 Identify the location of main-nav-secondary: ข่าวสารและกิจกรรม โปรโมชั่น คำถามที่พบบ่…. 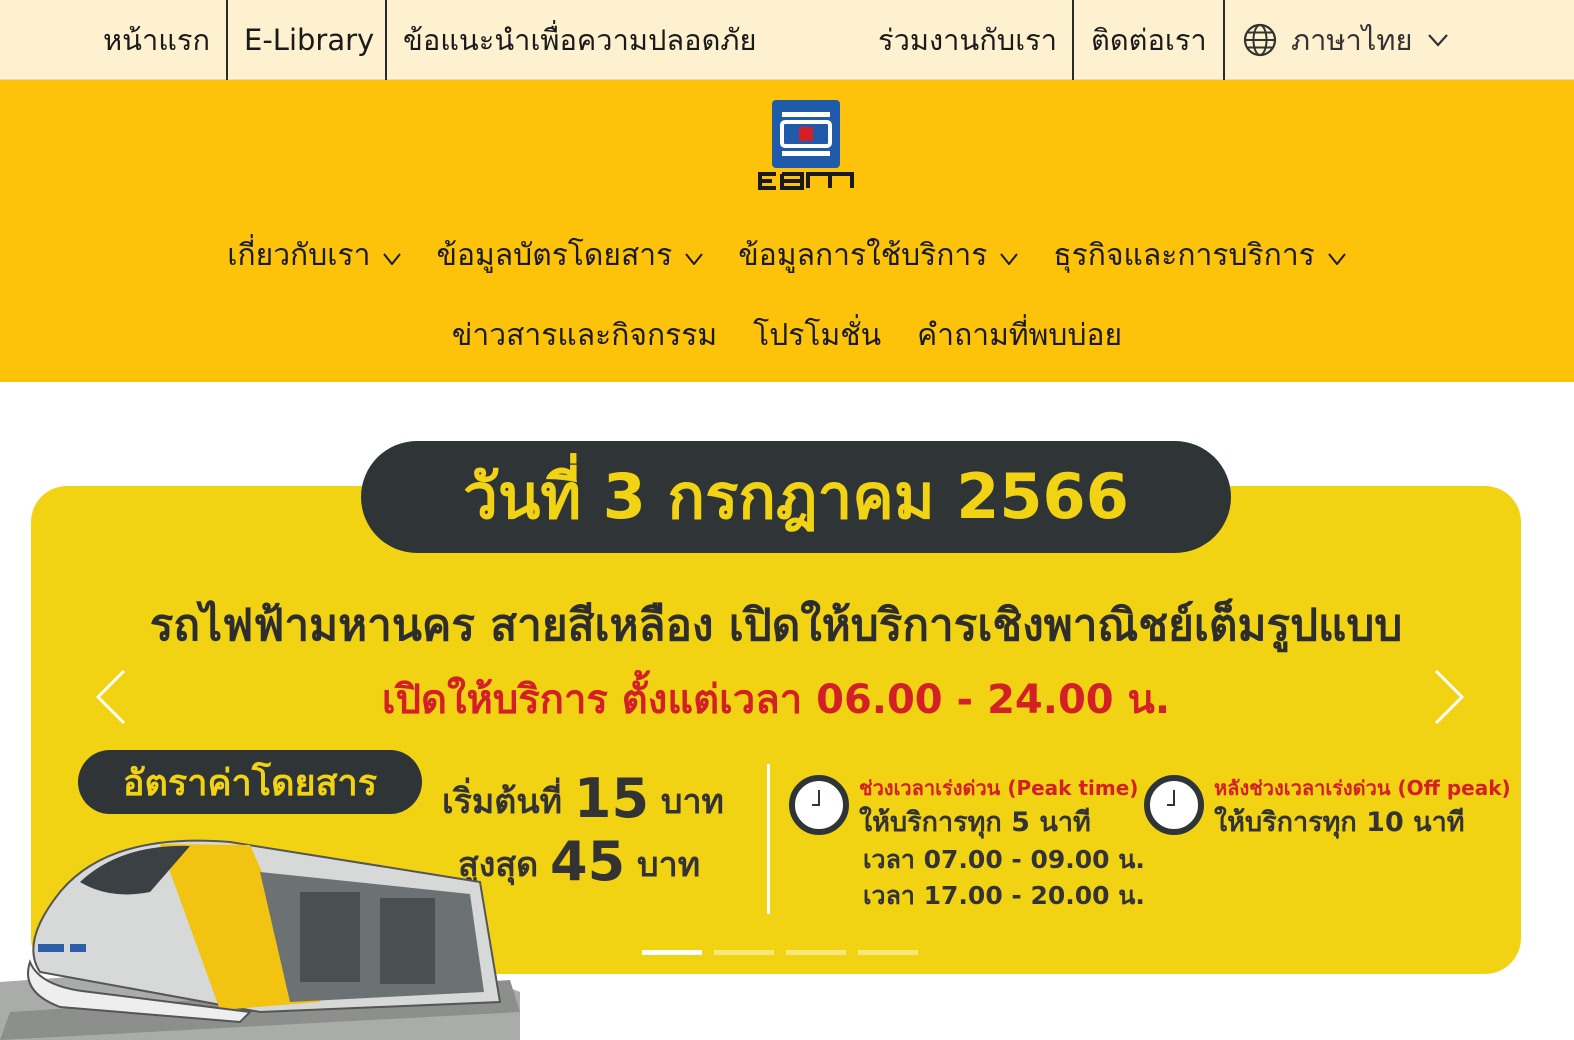
(787, 335).